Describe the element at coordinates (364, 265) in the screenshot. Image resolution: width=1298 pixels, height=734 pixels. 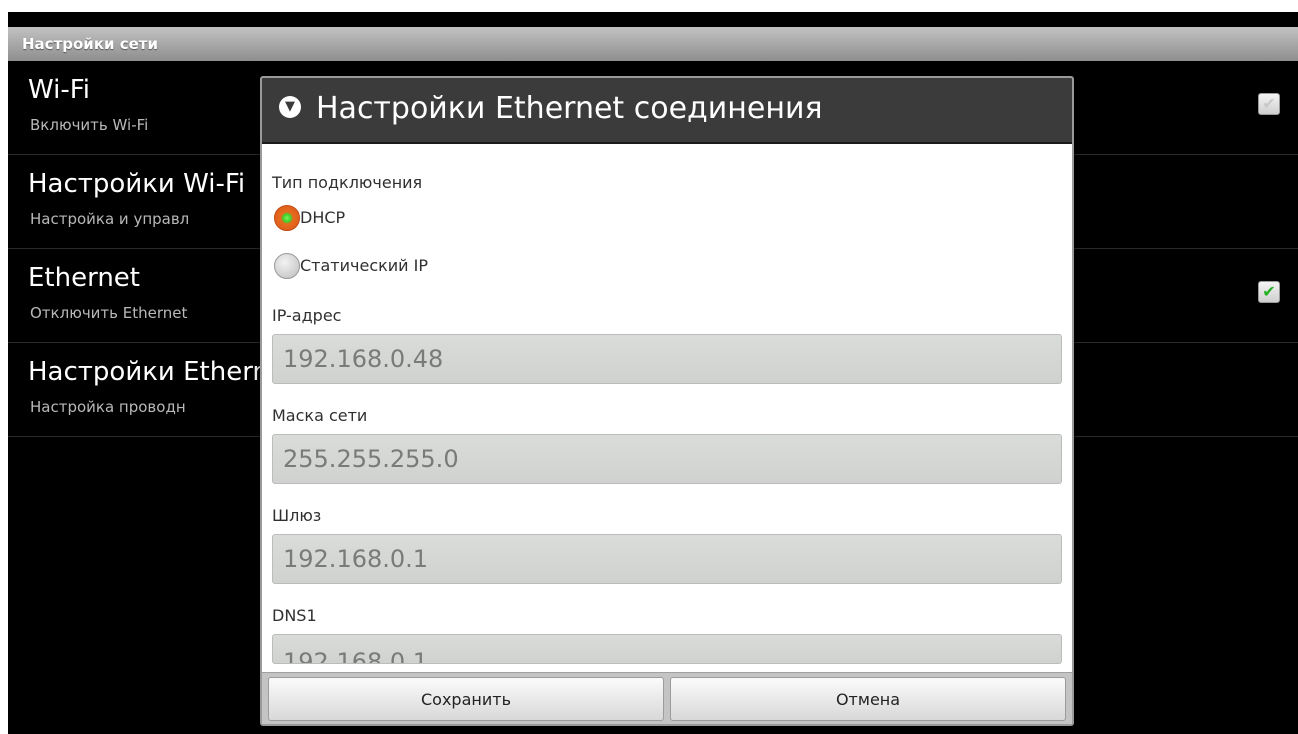
I see `radio-label: Статический IP` at that location.